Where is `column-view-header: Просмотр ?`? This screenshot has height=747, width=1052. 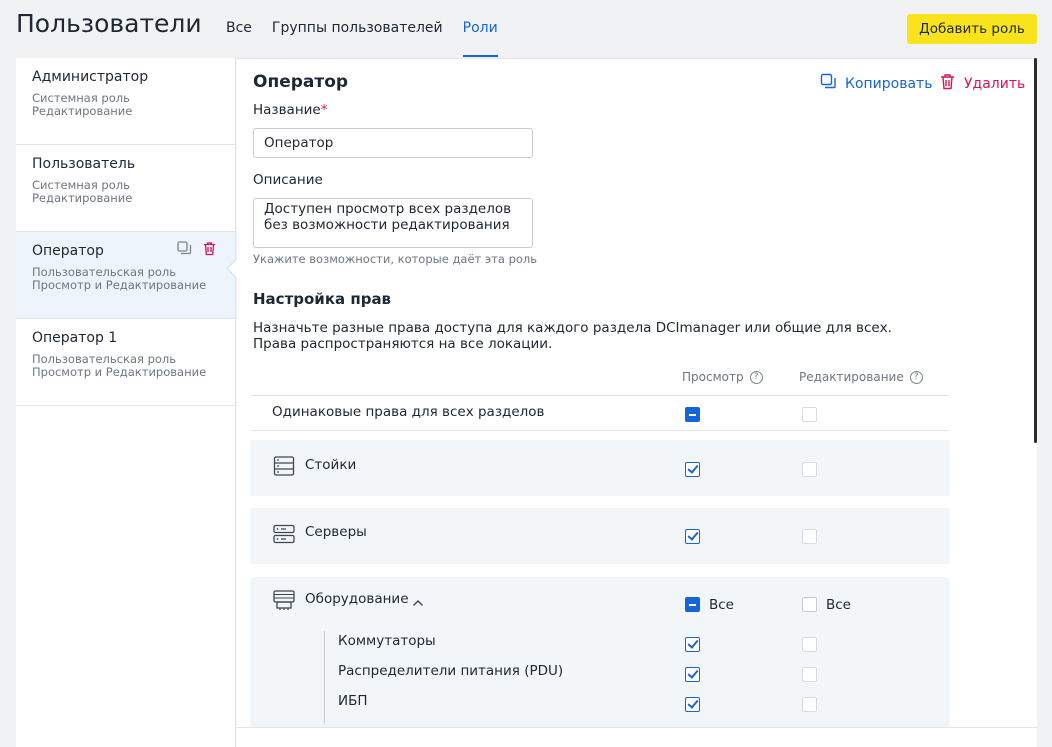
column-view-header: Просмотр ? is located at coordinates (722, 377).